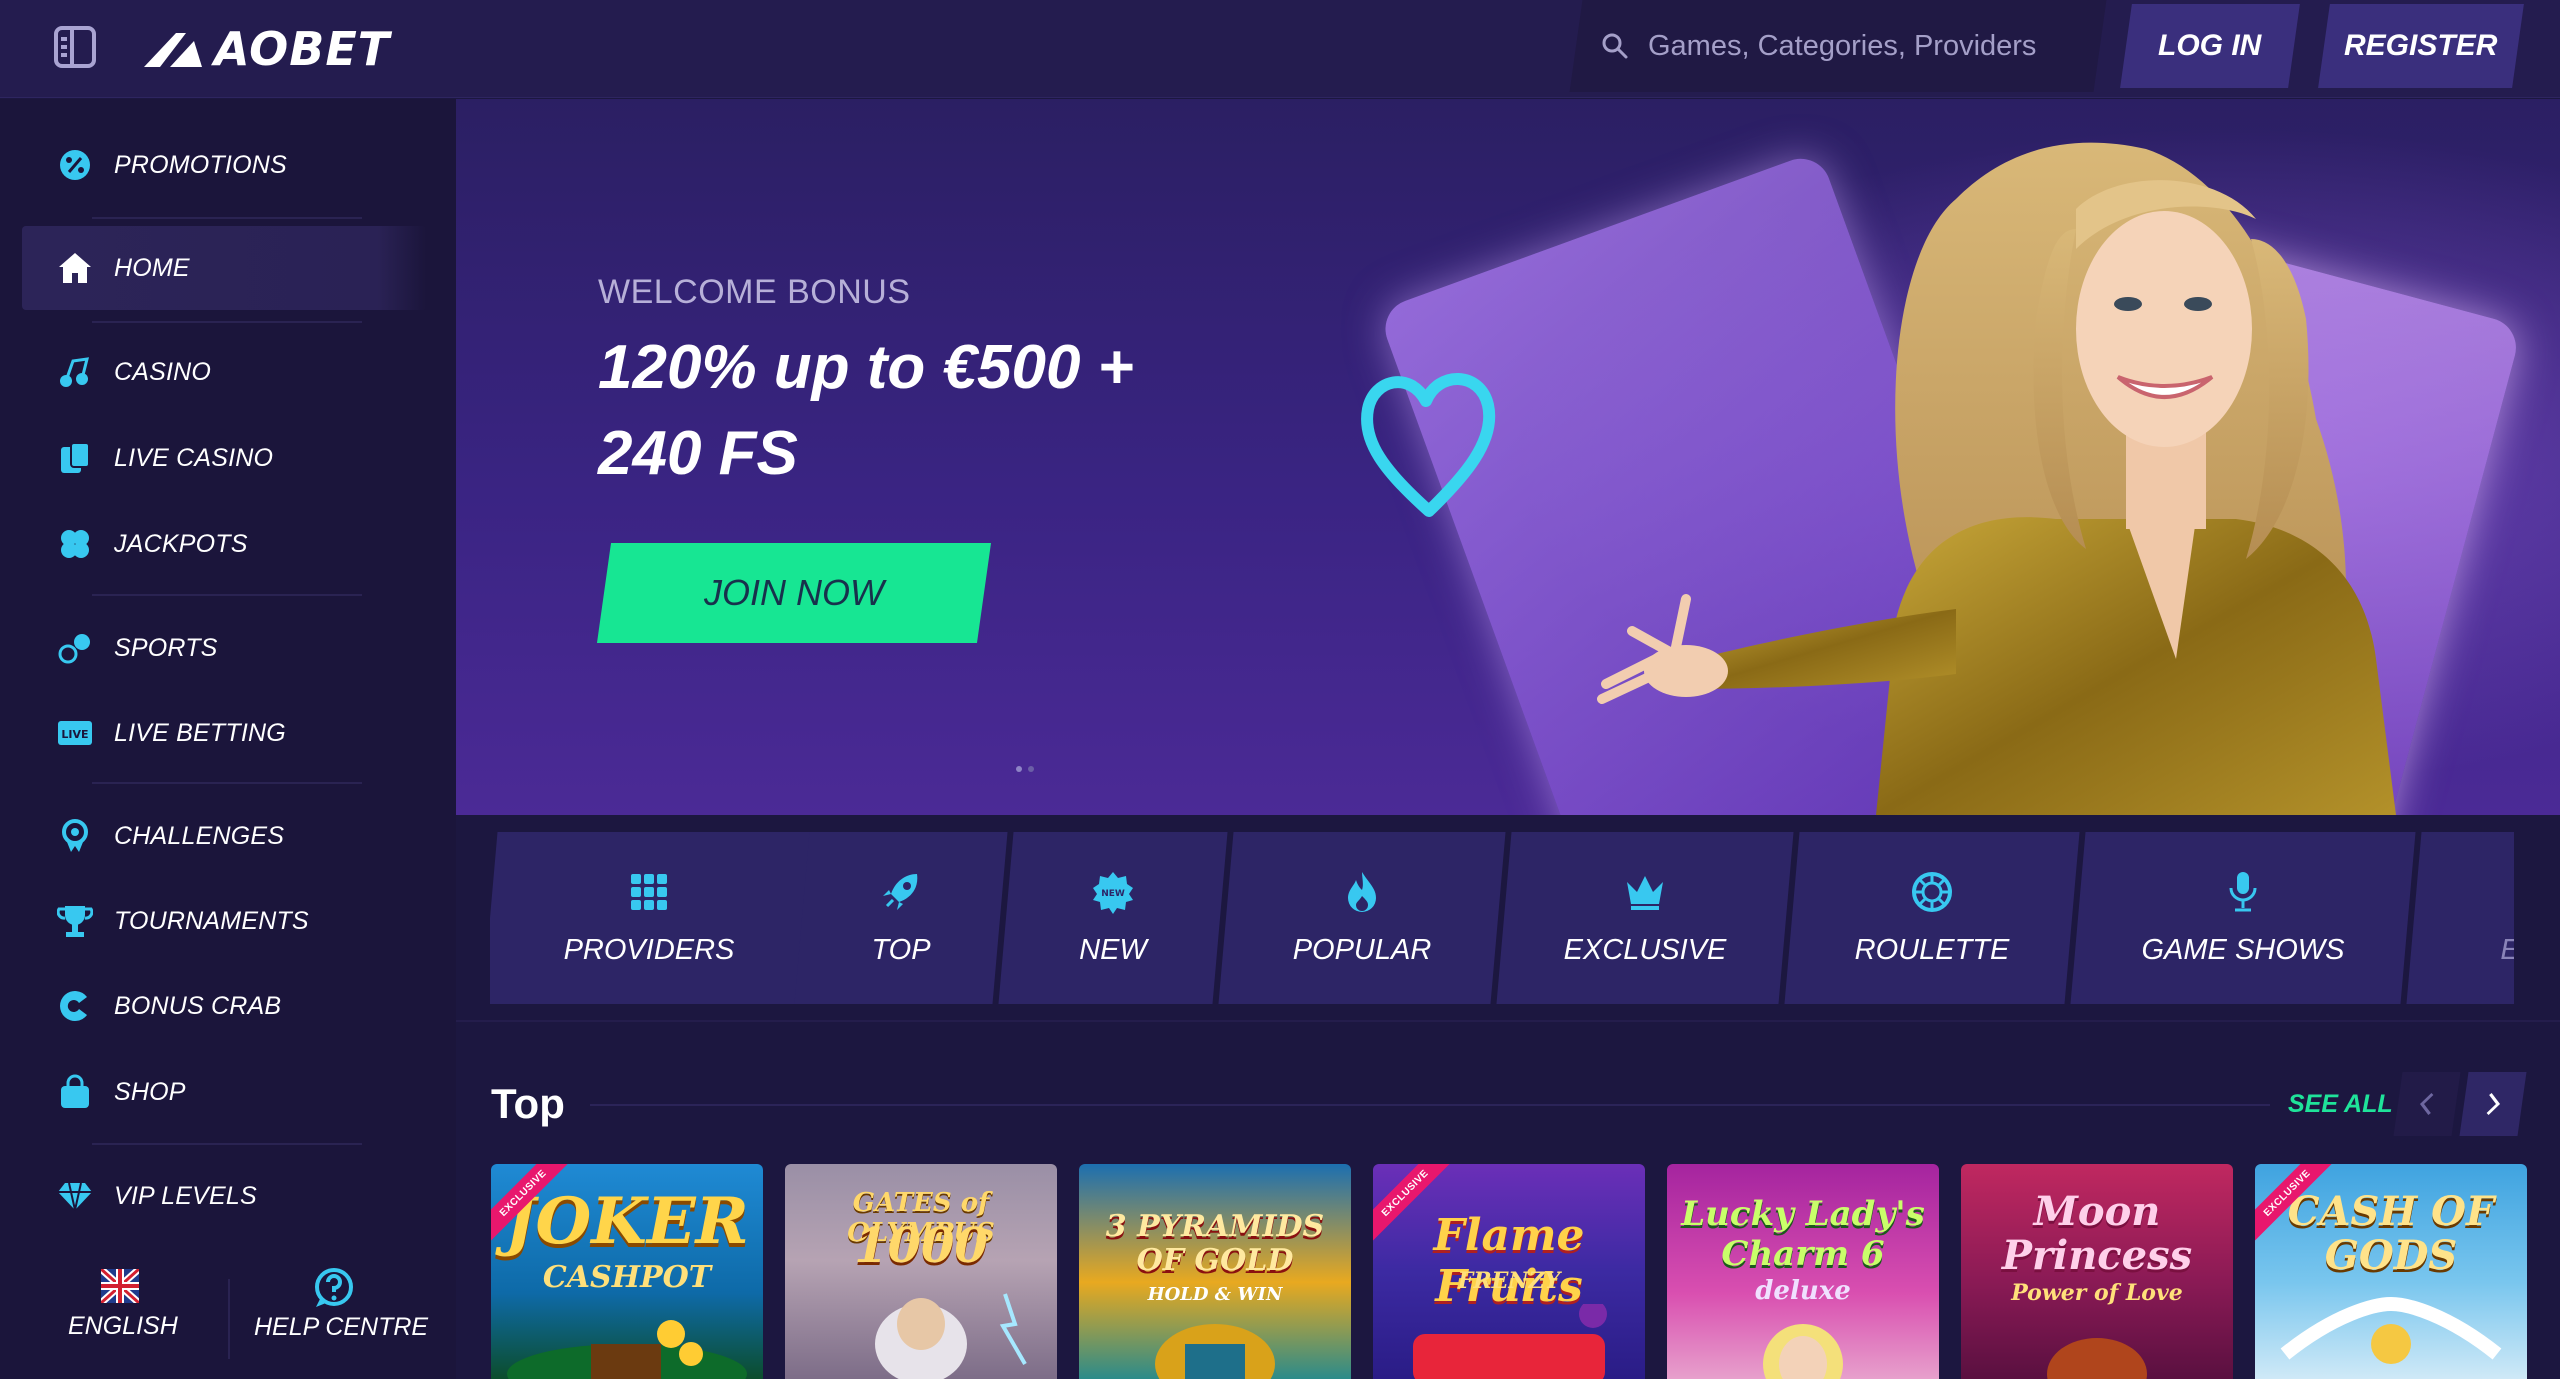 The image size is (2560, 1379). I want to click on new-badge-icon: NEW, so click(1113, 892).